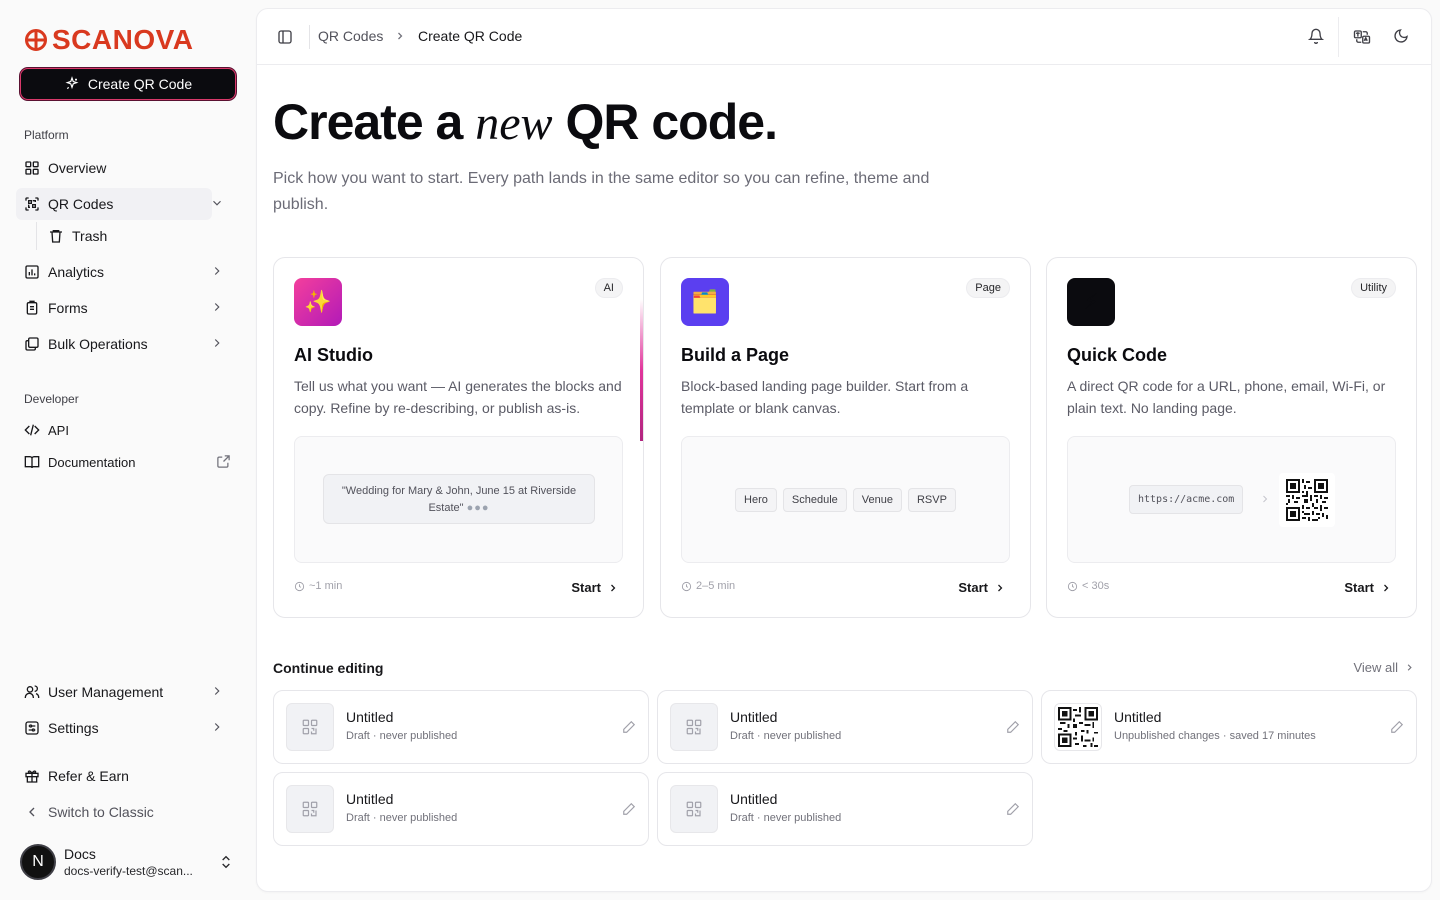 Image resolution: width=1440 pixels, height=900 pixels. I want to click on folder-icon: 🗂️, so click(705, 301).